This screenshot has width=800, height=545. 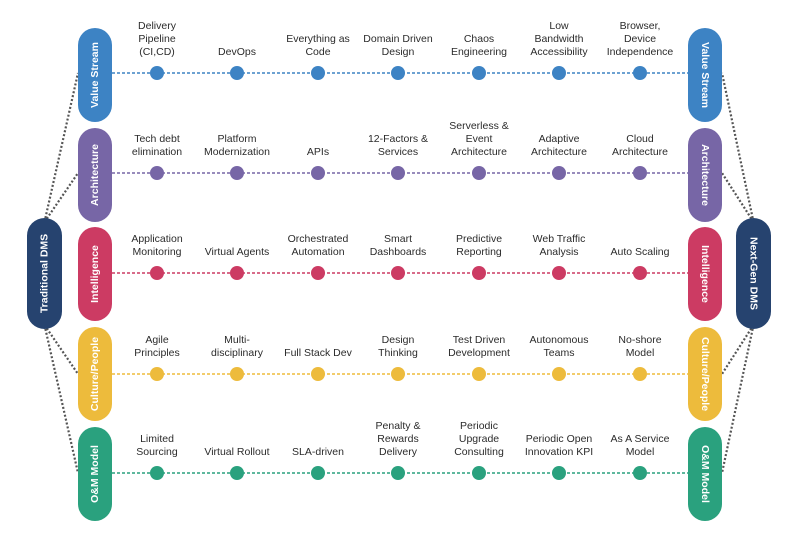 What do you see at coordinates (737, 399) in the screenshot?
I see `connector-right-om-model` at bounding box center [737, 399].